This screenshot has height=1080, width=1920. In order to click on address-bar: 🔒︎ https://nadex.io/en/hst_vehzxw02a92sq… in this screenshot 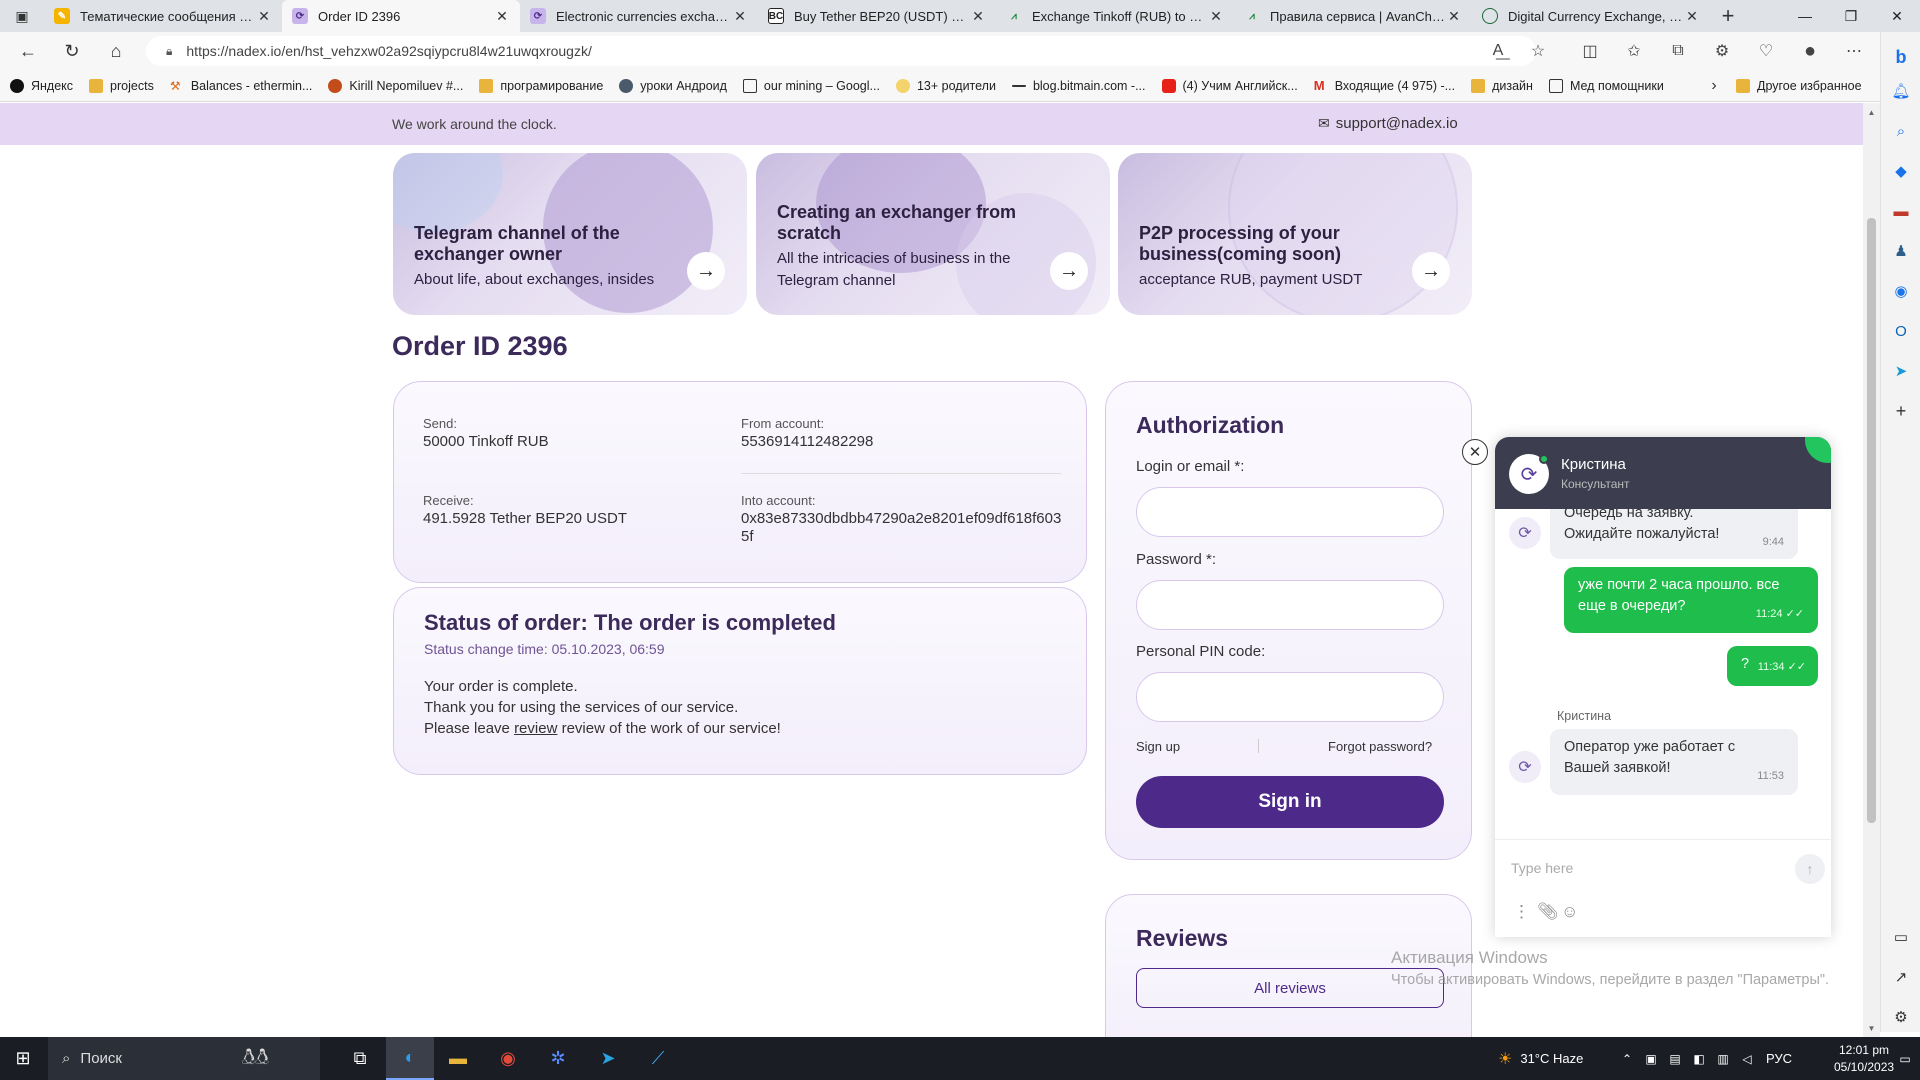, I will do `click(841, 51)`.